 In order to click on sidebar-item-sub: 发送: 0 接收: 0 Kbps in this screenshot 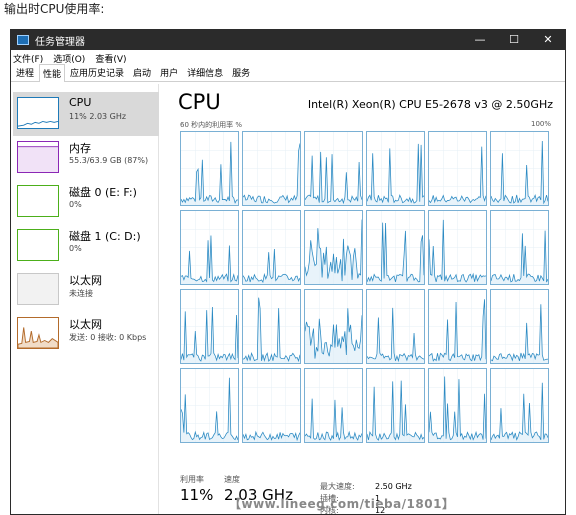, I will do `click(108, 337)`.